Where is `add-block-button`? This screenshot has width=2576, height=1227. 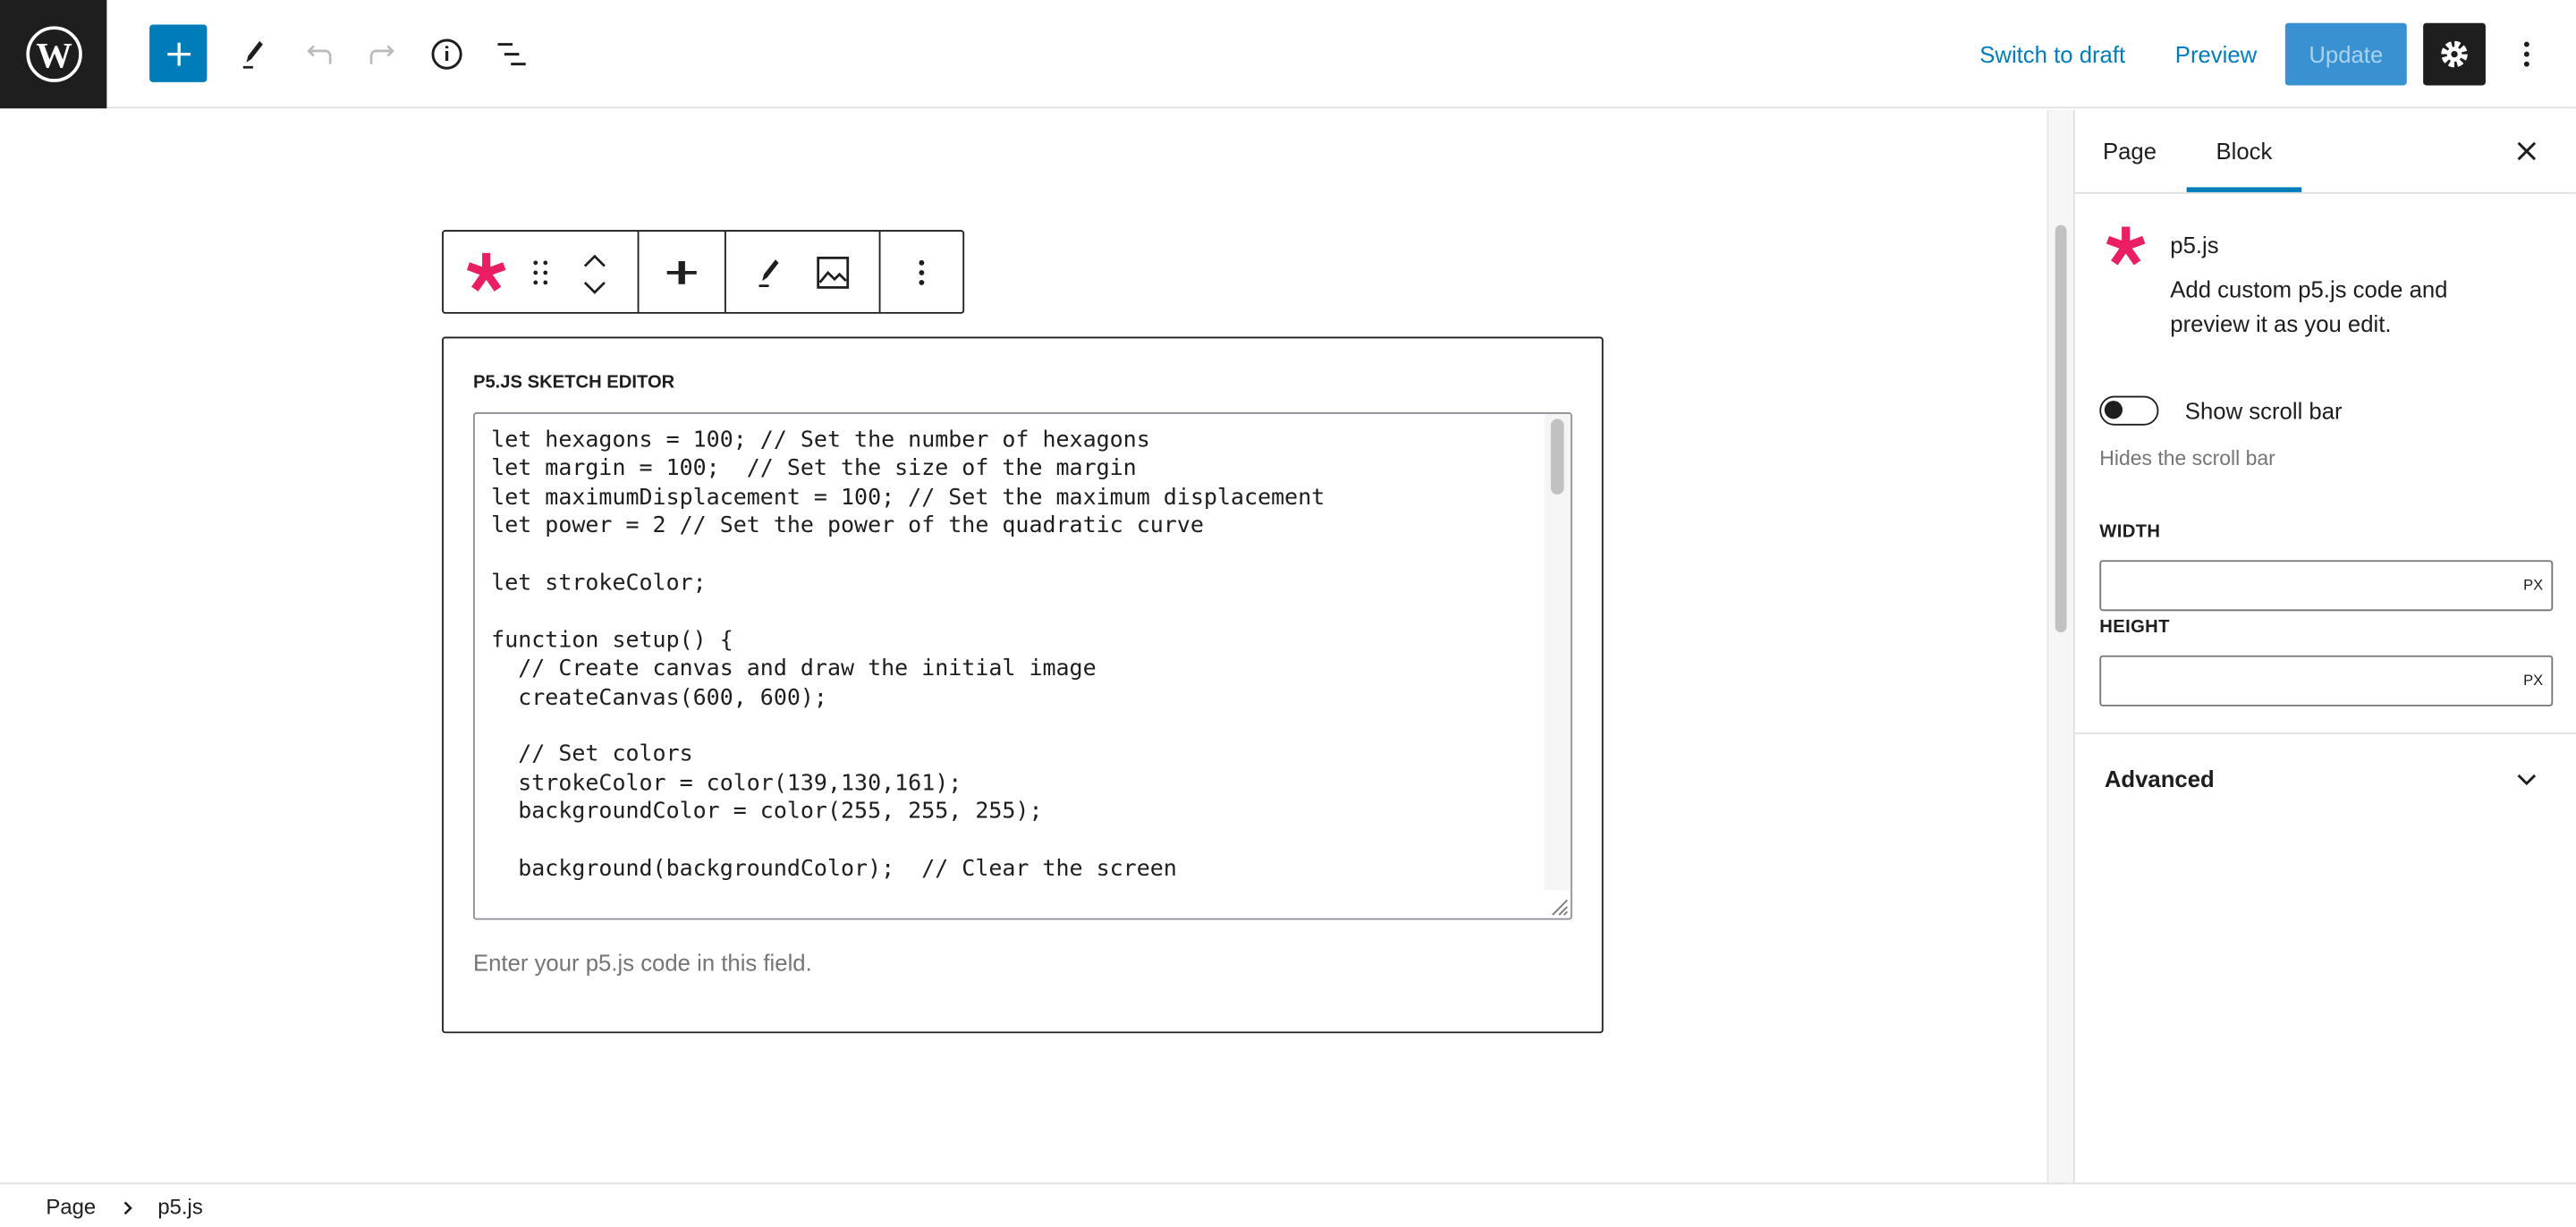 add-block-button is located at coordinates (178, 53).